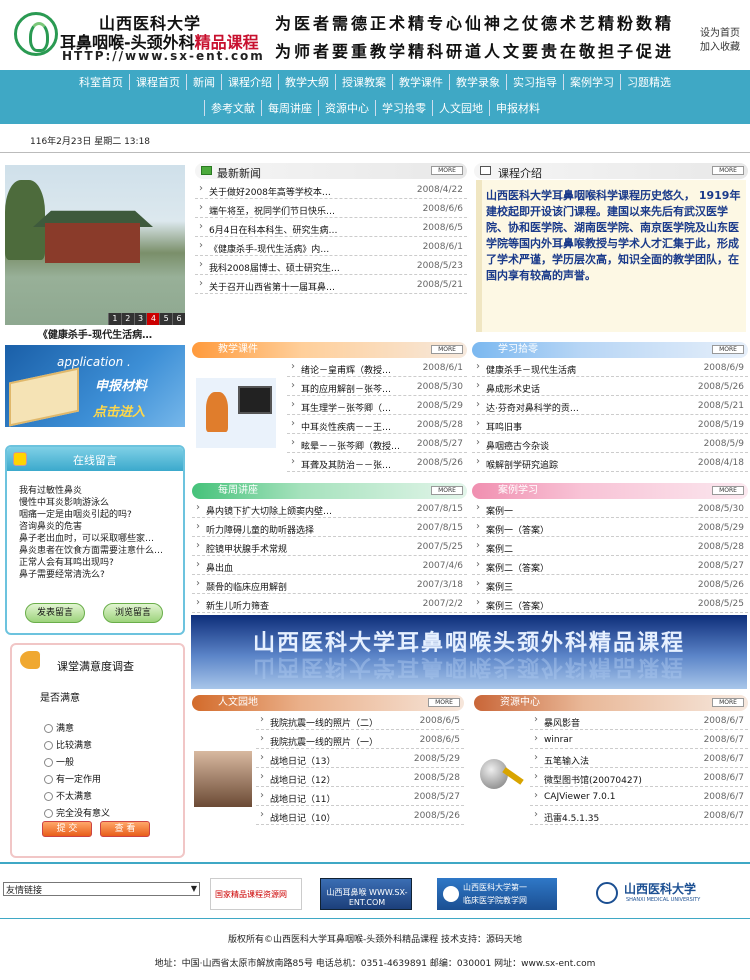 The height and width of the screenshot is (980, 750). What do you see at coordinates (101, 491) in the screenshot?
I see `guestbook-item: 我有过敏性鼻炎` at bounding box center [101, 491].